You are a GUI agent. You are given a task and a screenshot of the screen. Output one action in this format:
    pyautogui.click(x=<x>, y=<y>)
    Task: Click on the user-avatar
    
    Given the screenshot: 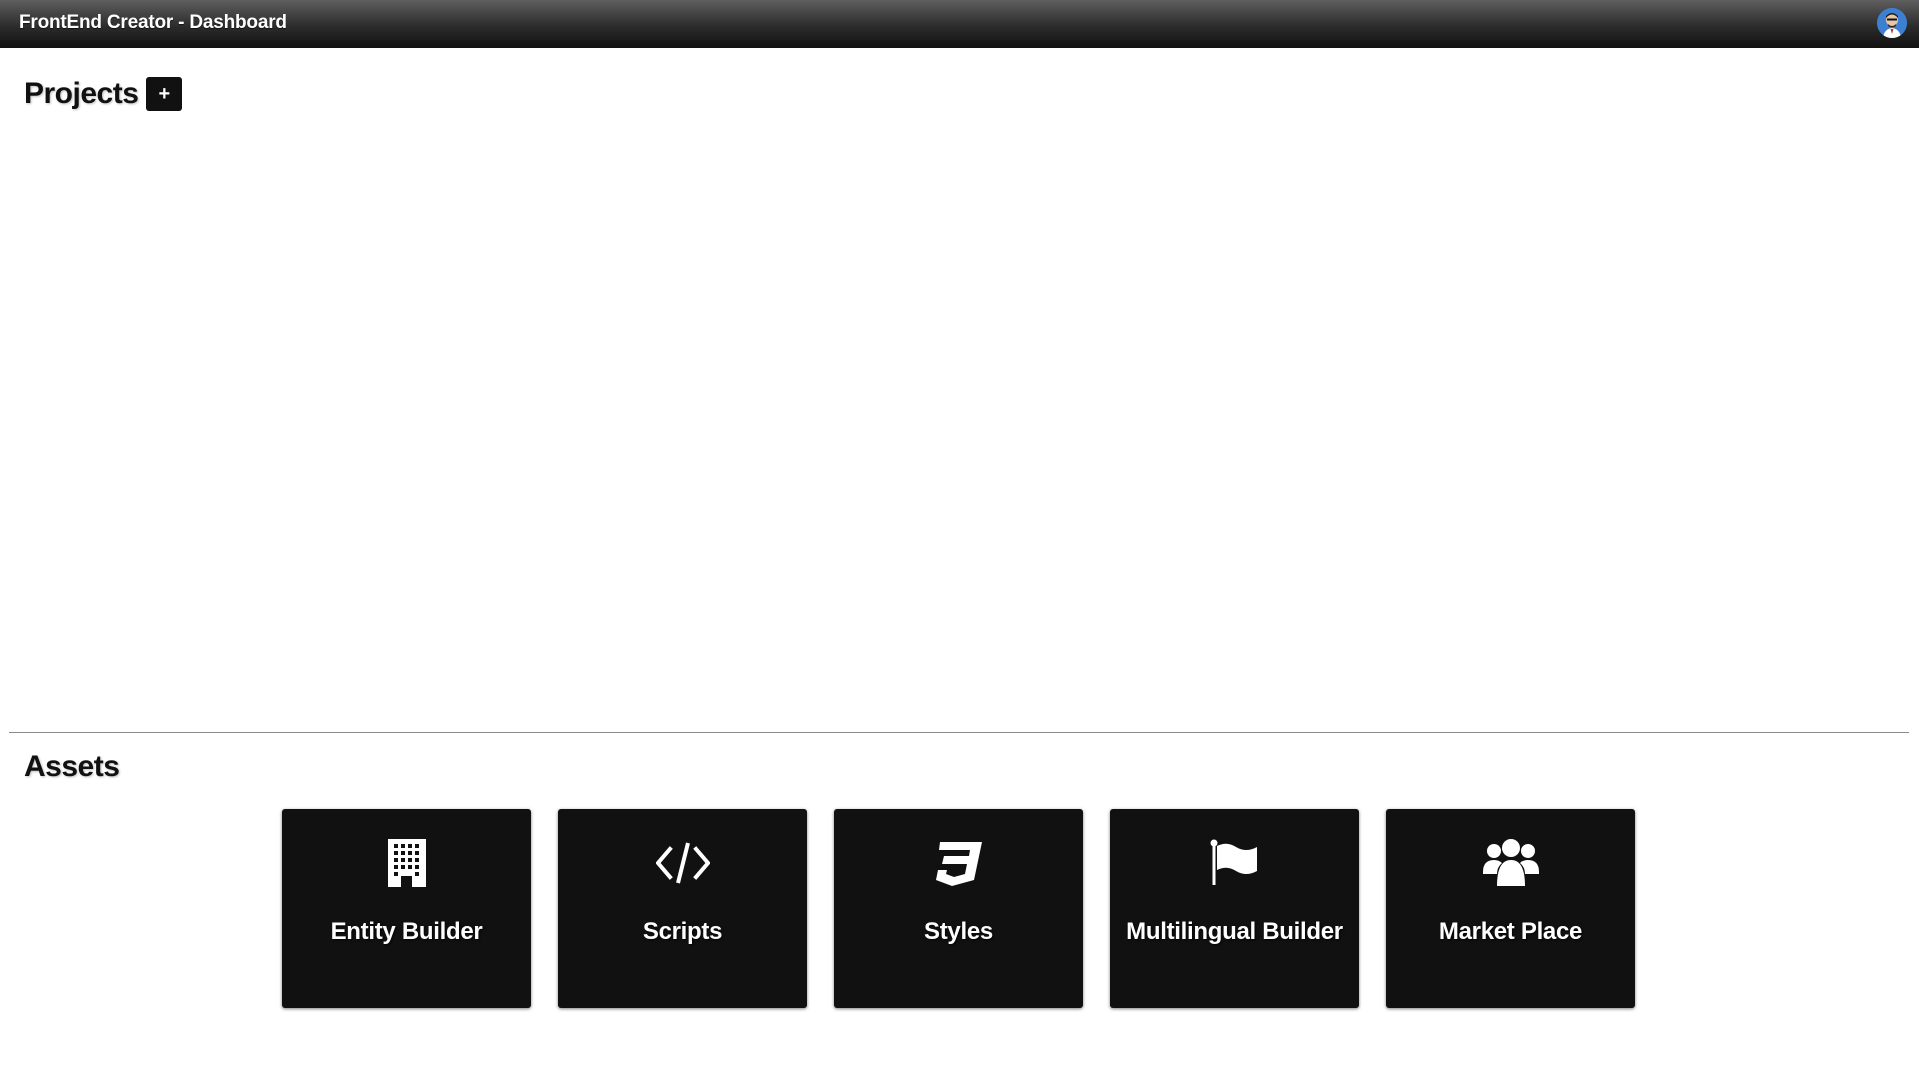 What is the action you would take?
    pyautogui.click(x=1892, y=23)
    